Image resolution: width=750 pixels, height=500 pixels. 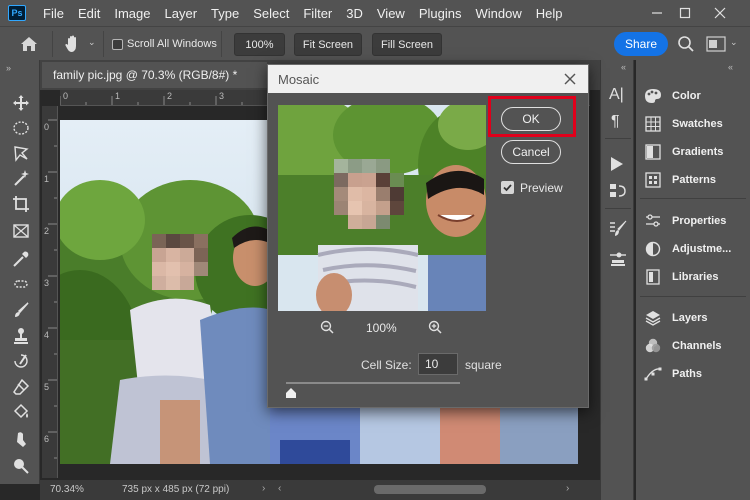 I want to click on panel-icon-strip: « A| ¶, so click(x=617, y=280).